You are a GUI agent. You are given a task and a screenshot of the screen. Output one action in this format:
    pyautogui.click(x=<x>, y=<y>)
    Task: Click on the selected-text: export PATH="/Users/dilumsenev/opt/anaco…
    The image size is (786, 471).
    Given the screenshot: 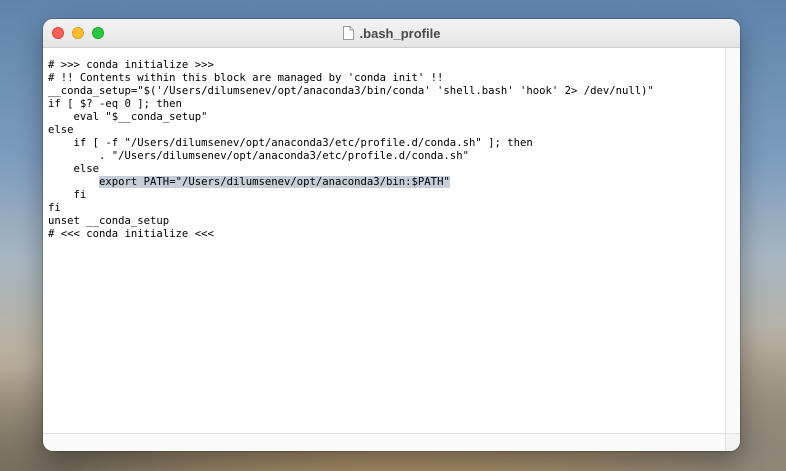 What is the action you would take?
    pyautogui.click(x=274, y=182)
    